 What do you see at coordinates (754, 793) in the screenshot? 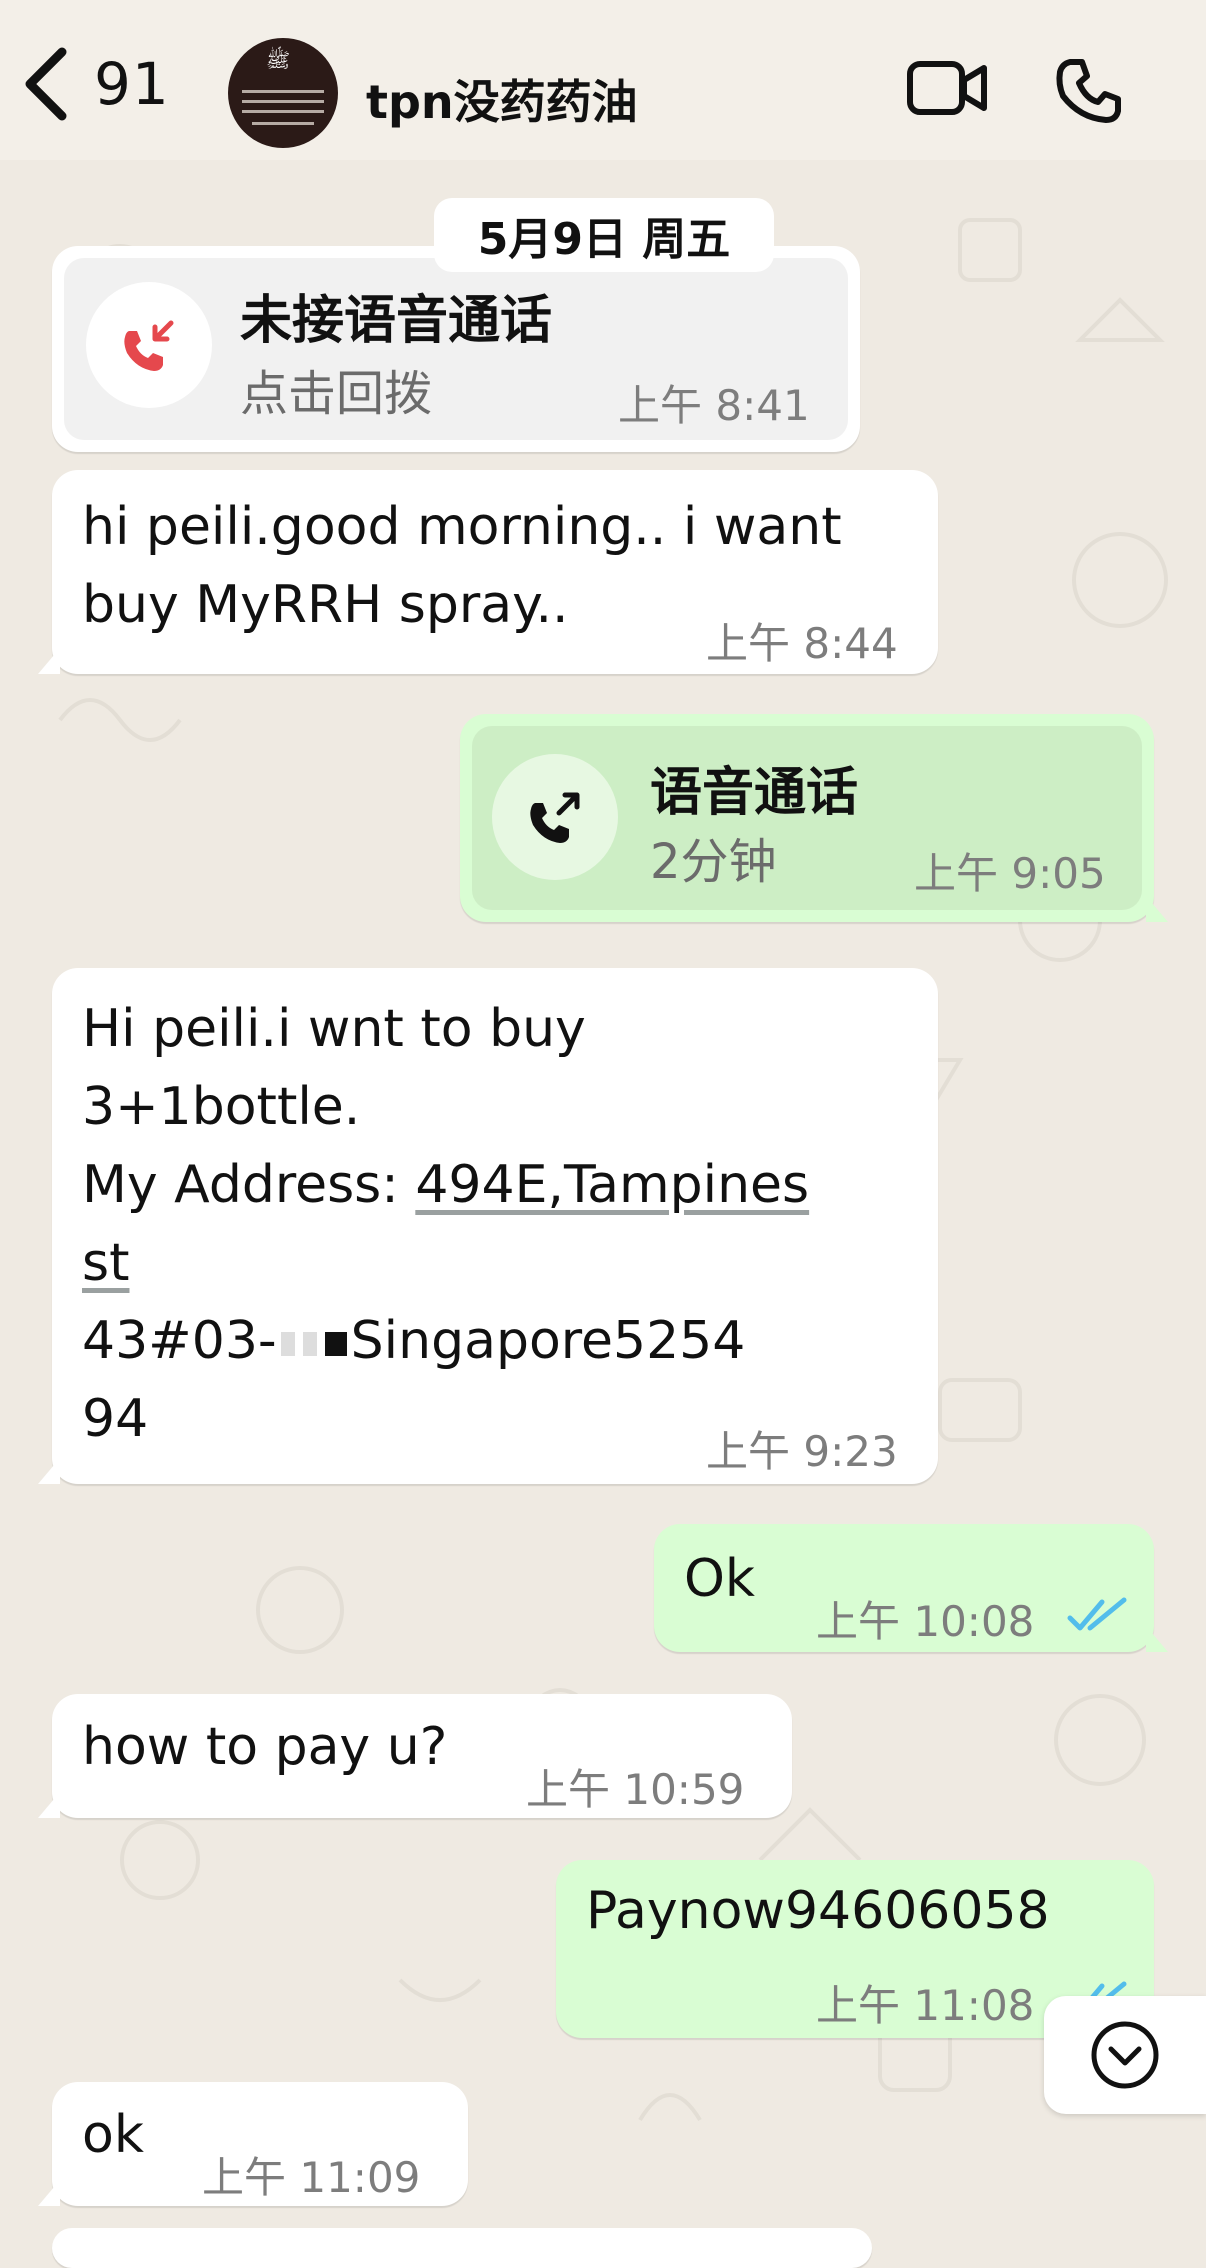
I see `call-title: 语音通话` at bounding box center [754, 793].